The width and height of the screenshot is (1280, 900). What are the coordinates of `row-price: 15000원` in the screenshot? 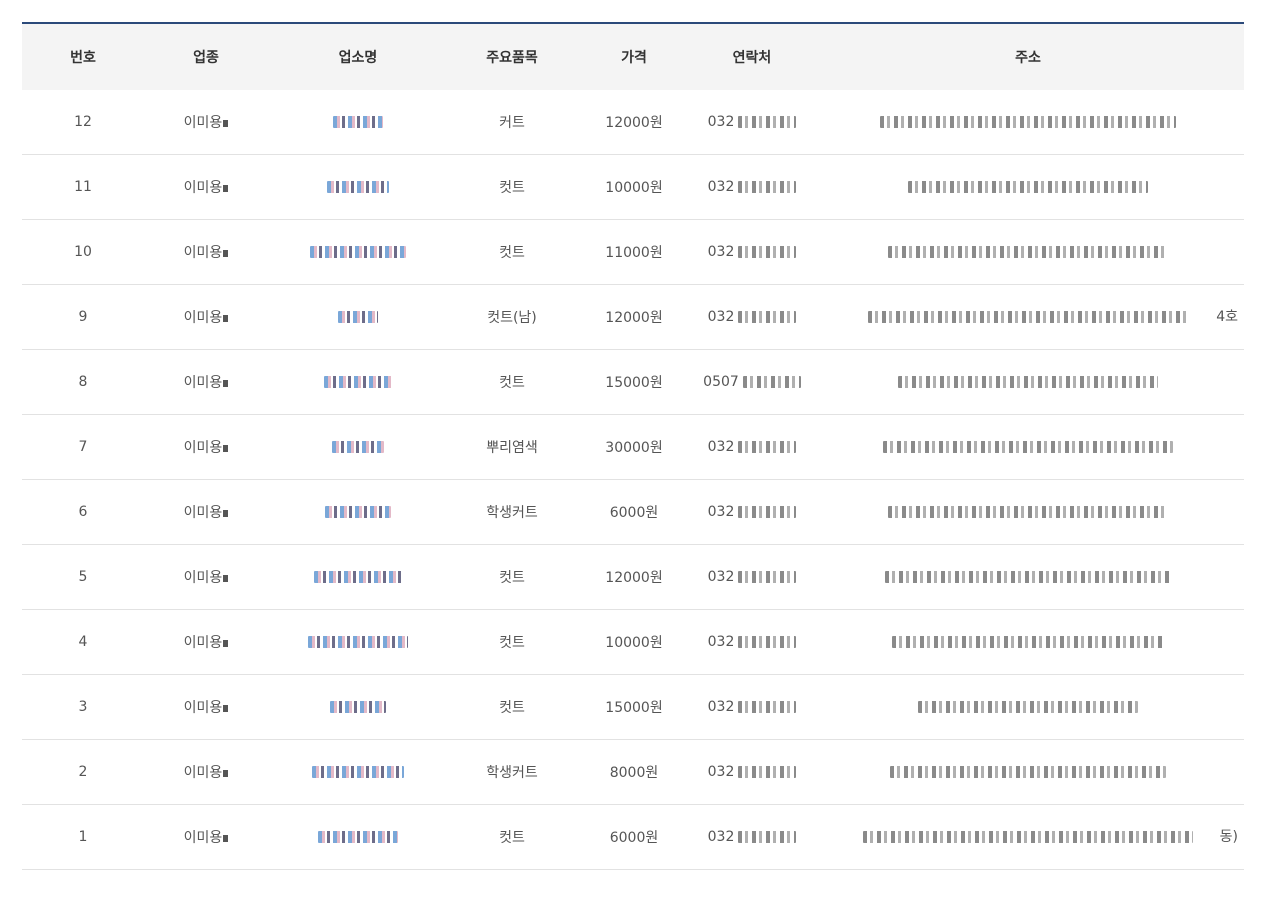 It's located at (634, 382).